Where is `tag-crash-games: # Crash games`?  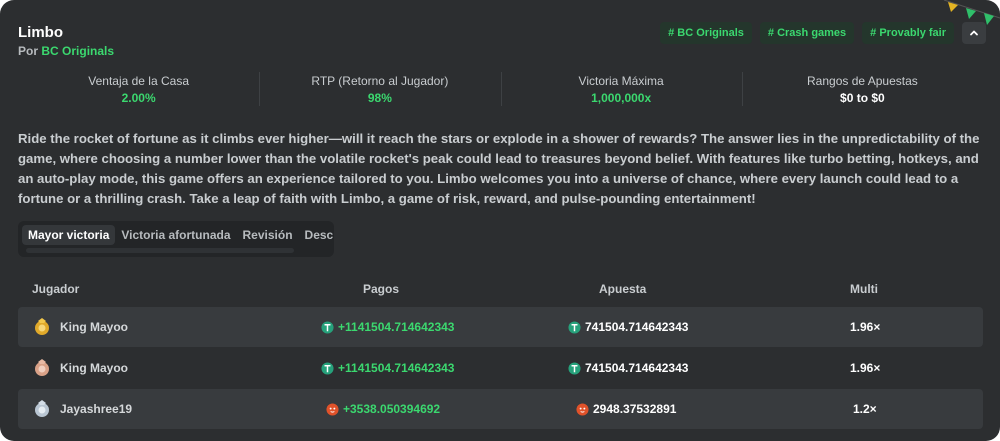 tag-crash-games: # Crash games is located at coordinates (807, 33).